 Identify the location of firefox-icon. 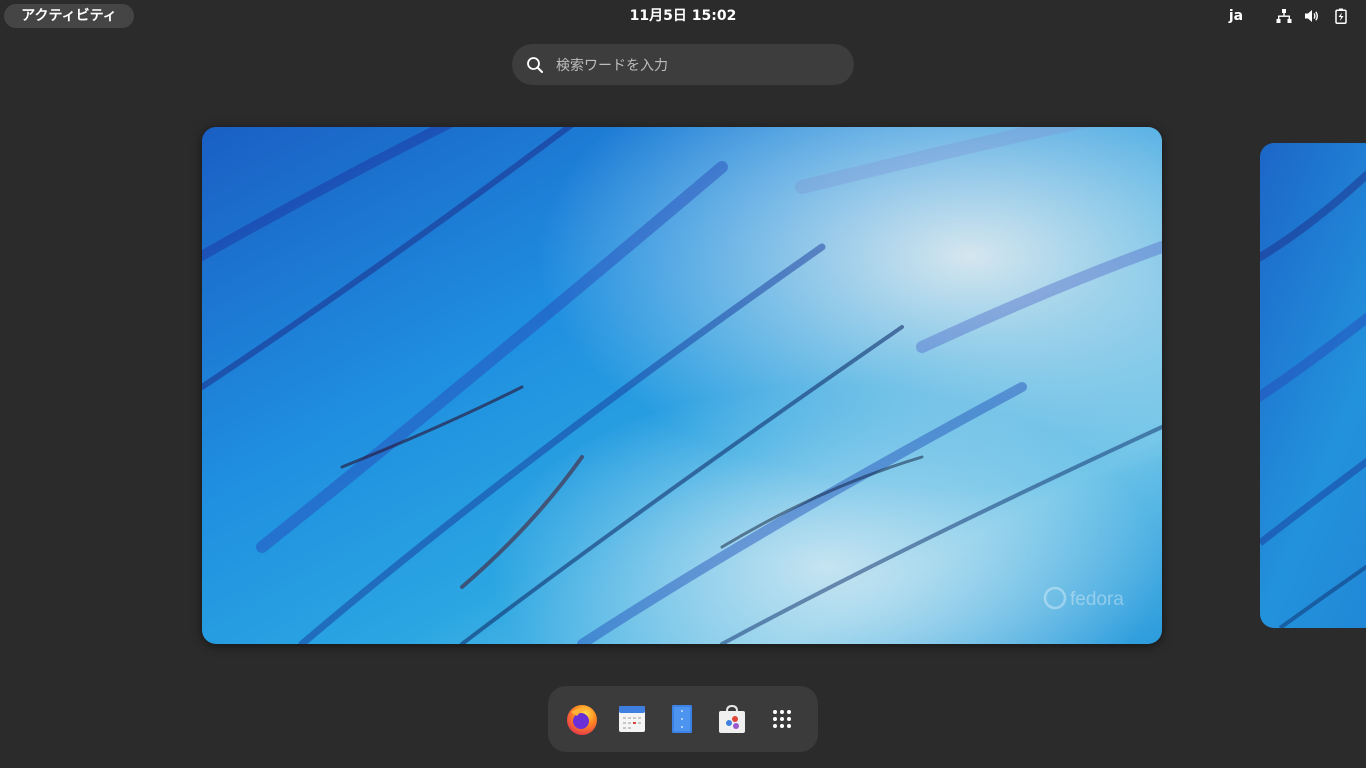
(582, 719).